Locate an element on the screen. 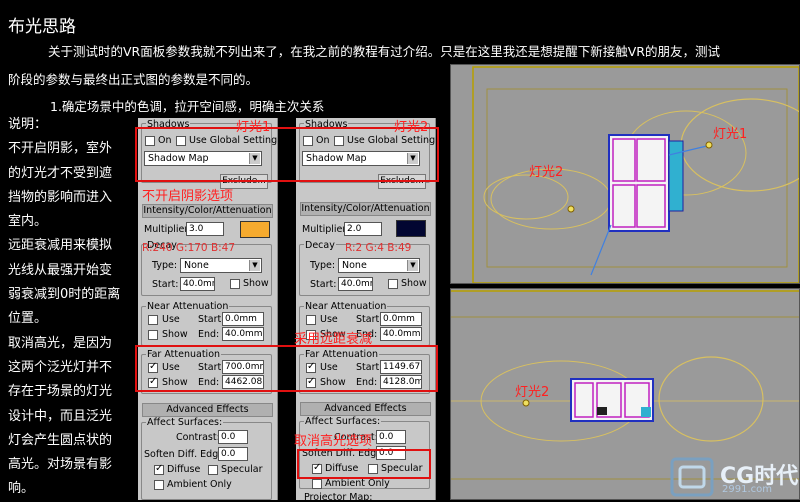 The height and width of the screenshot is (502, 800). decay-group-label: Decay is located at coordinates (320, 245).